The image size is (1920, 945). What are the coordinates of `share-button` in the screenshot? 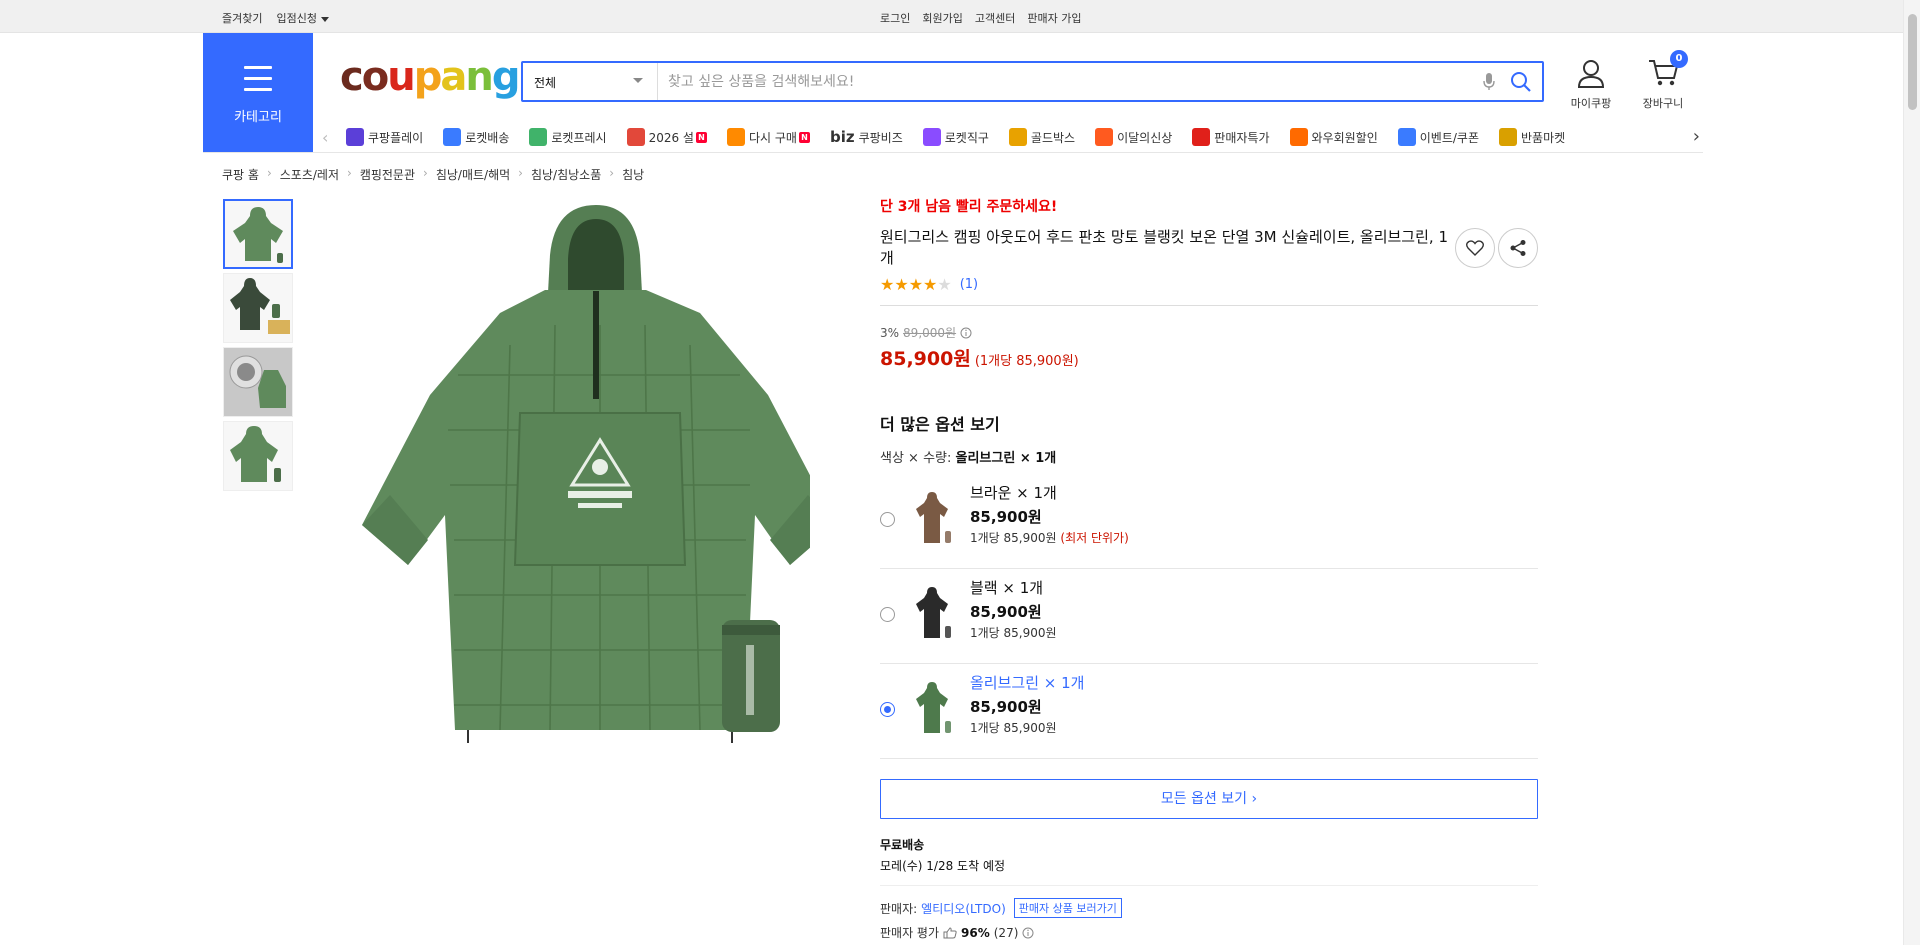 It's located at (1518, 248).